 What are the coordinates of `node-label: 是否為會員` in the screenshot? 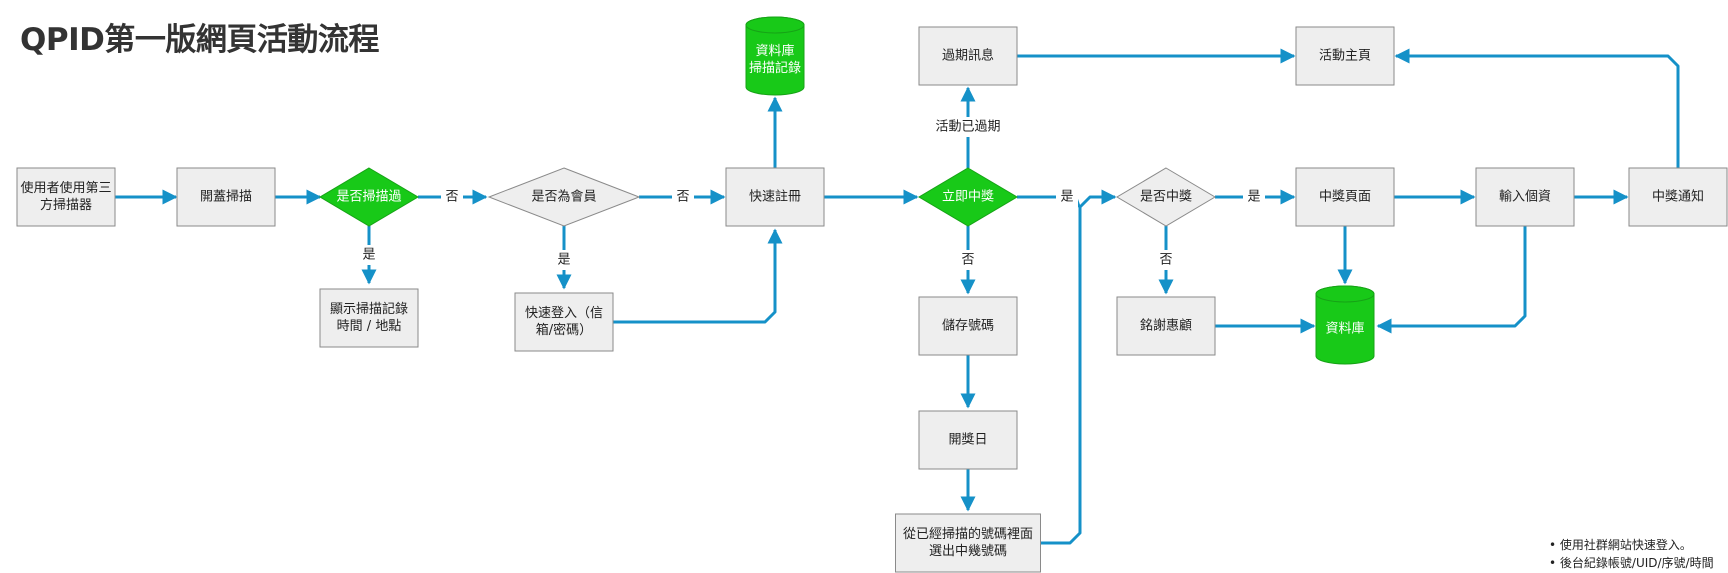 It's located at (563, 197).